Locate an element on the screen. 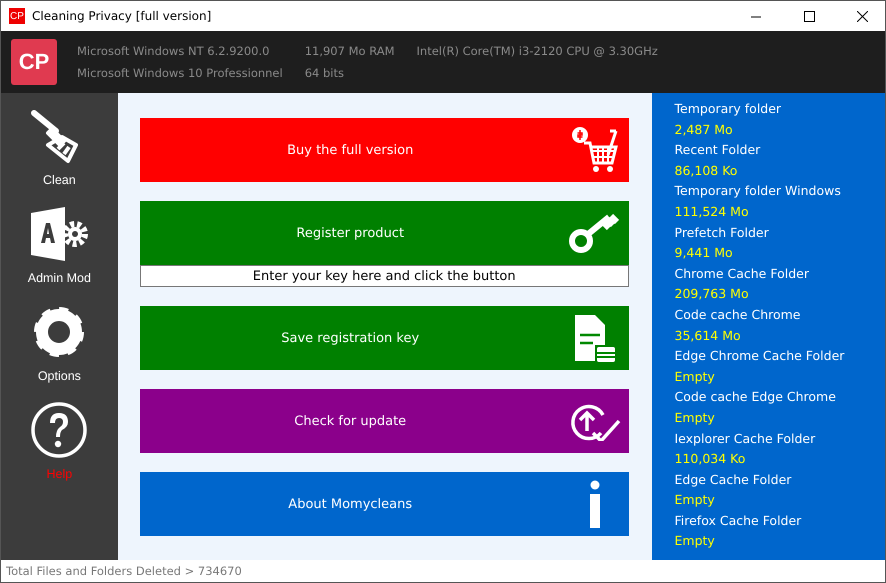 The image size is (886, 583). close-icon is located at coordinates (862, 16).